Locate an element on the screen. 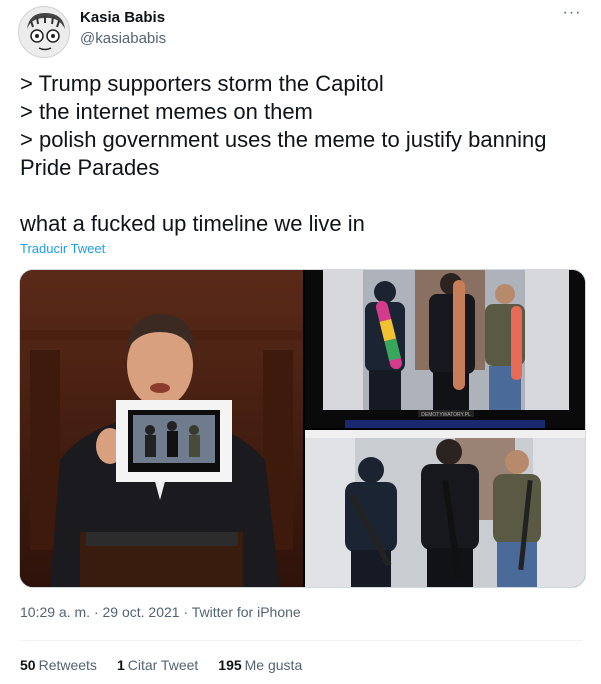  tweet-line: > Trump supporters storm the Capitol is located at coordinates (202, 83).